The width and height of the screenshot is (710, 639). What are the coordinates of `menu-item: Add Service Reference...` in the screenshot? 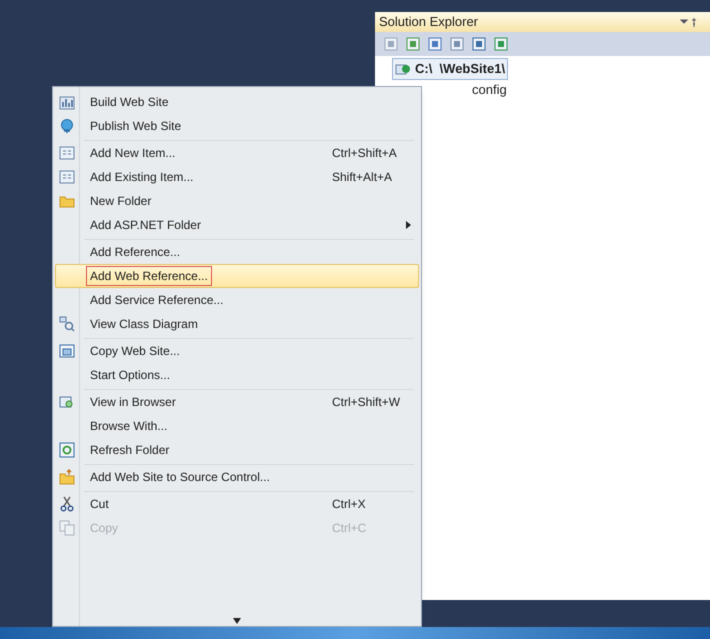 It's located at (237, 300).